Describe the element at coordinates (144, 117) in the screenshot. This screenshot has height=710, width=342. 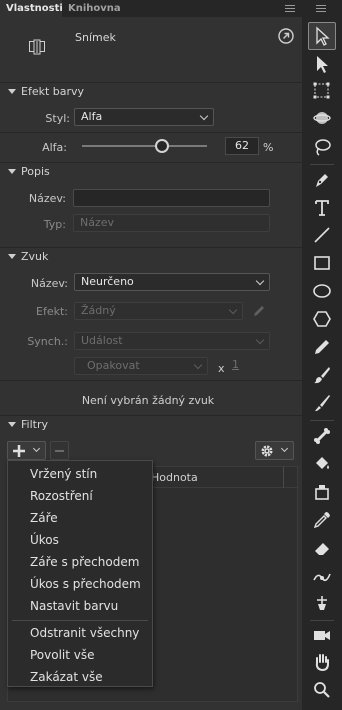
I see `style-select: Alfa` at that location.